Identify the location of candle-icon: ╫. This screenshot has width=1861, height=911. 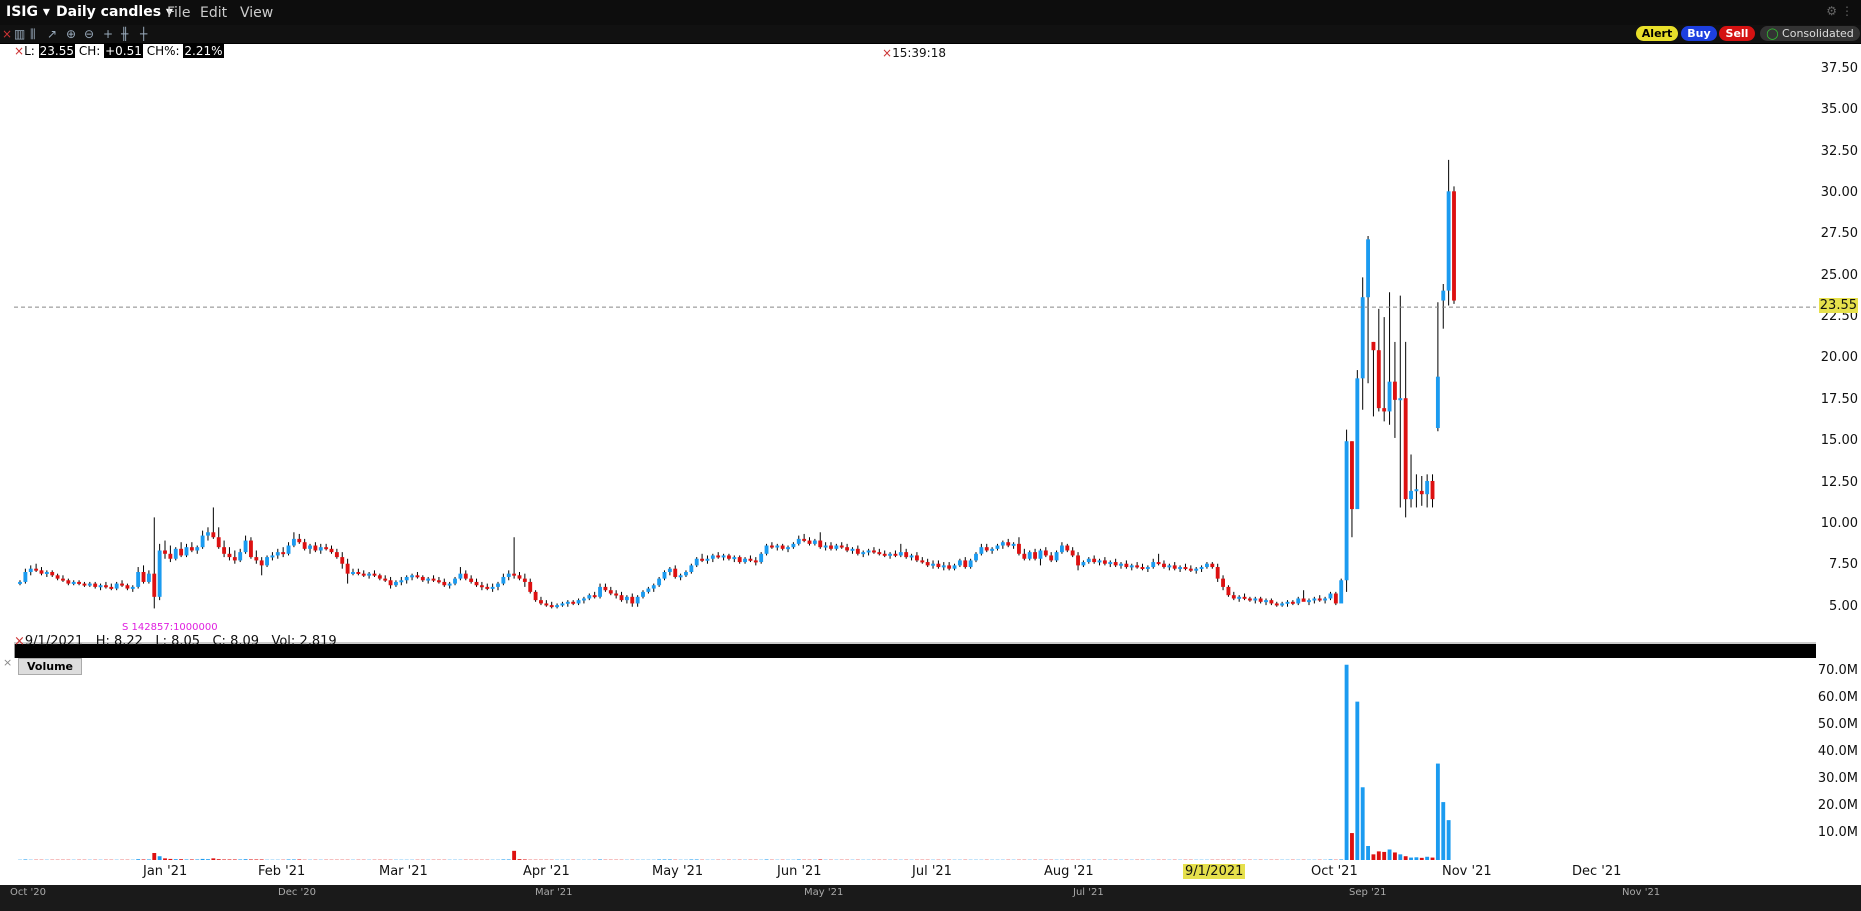
(124, 34).